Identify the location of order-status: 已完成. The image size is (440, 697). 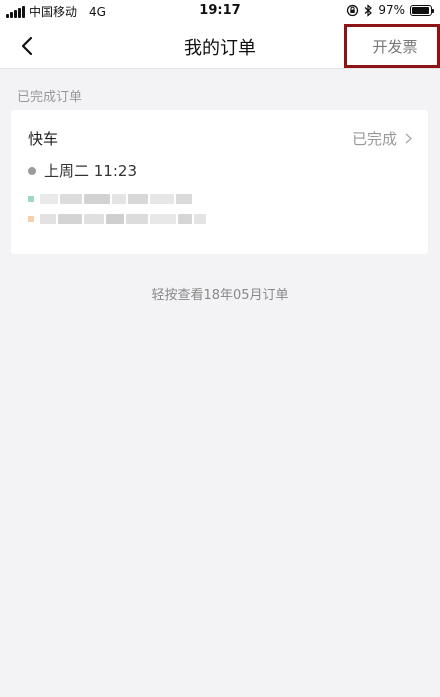
(382, 138).